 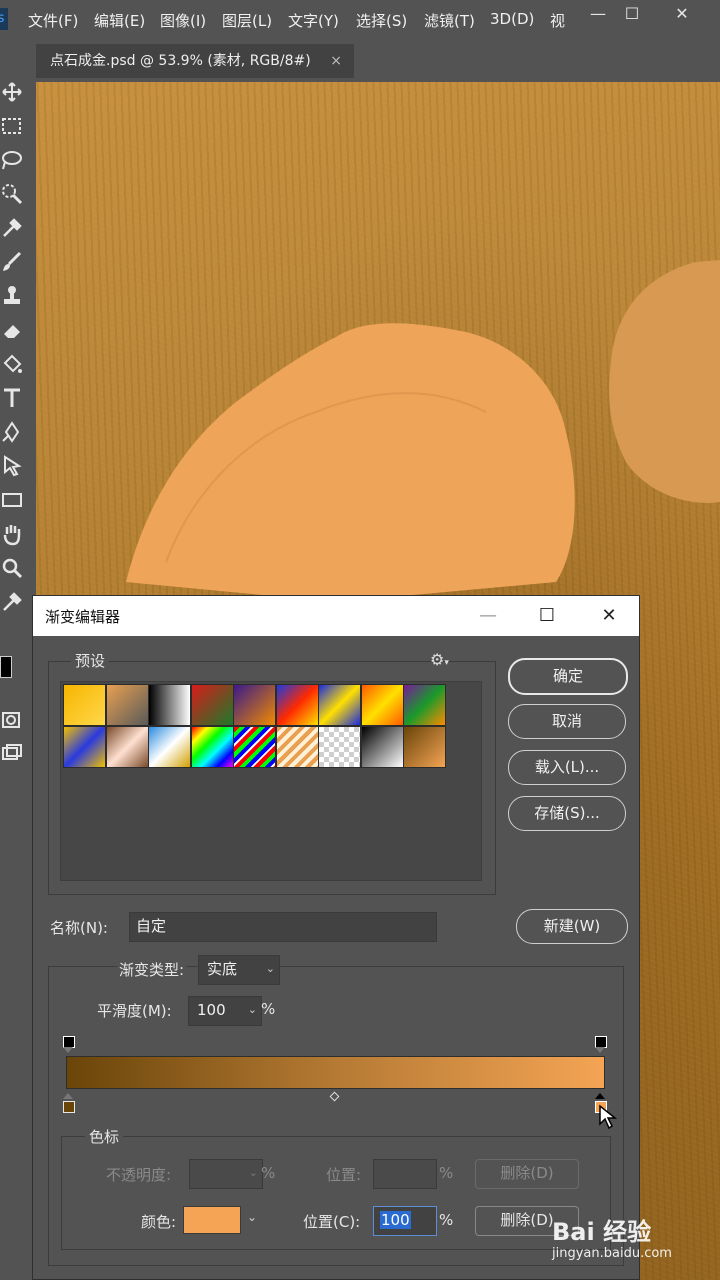 I want to click on paint-bucket-icon, so click(x=12, y=364).